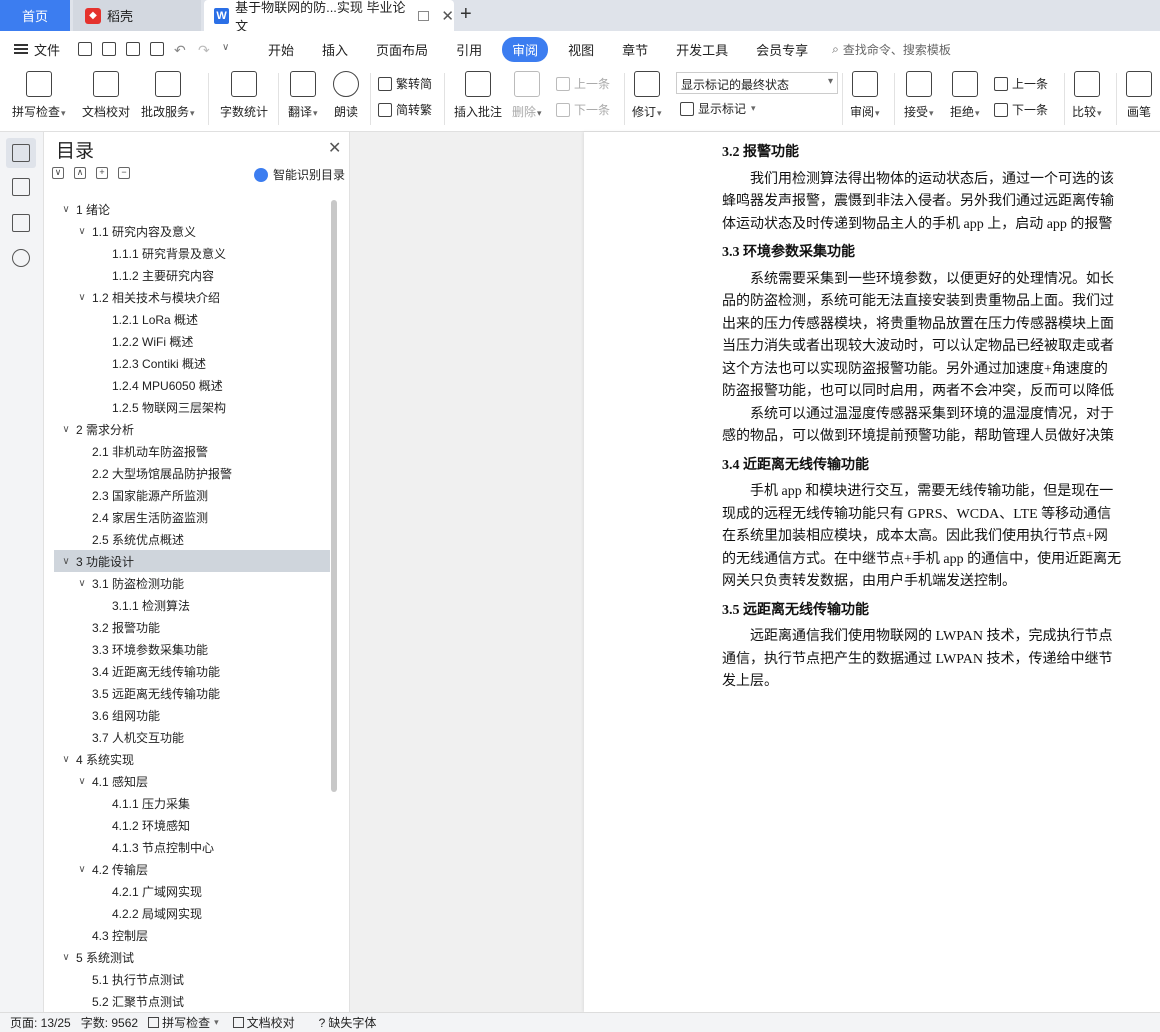  Describe the element at coordinates (168, 95) in the screenshot. I see `batch-service-button: 批改服务▾` at that location.